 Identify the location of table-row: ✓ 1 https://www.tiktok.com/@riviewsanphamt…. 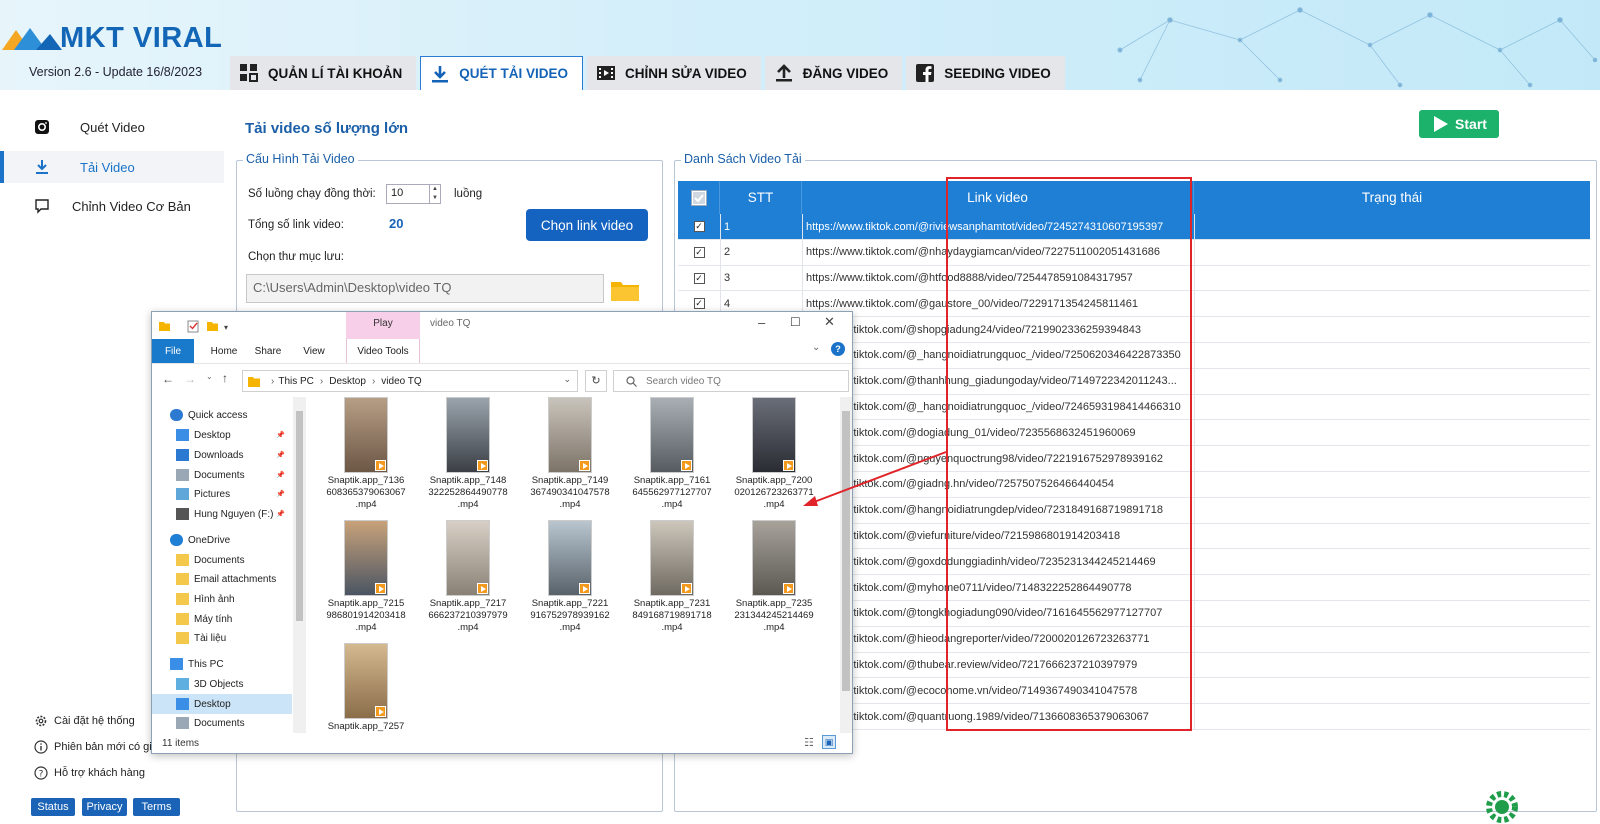
(1134, 227).